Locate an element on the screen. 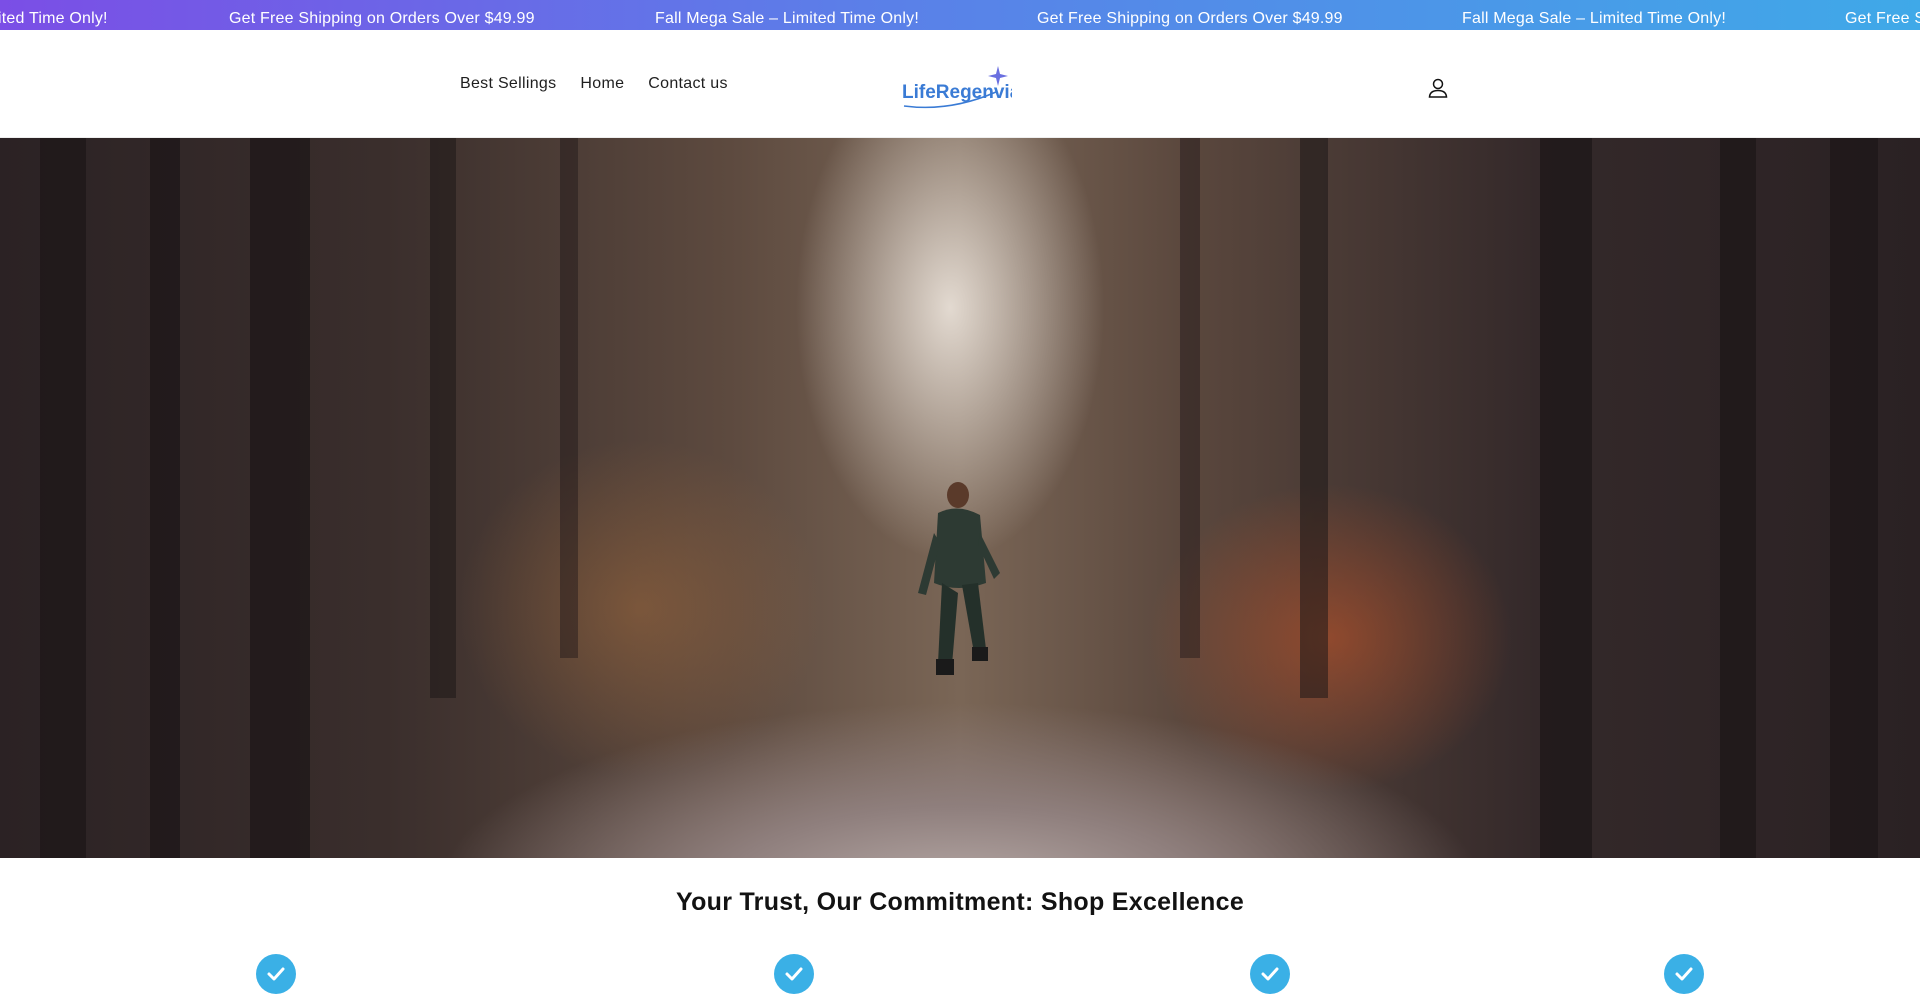  logo-text: LifeRegenvia is located at coordinates (957, 92).